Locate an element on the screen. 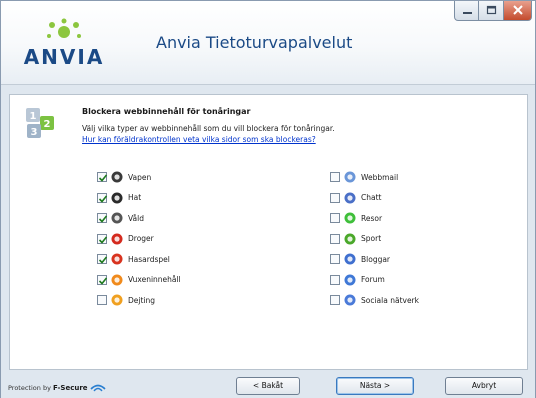 This screenshot has width=536, height=398. category-label: Vapen is located at coordinates (140, 177).